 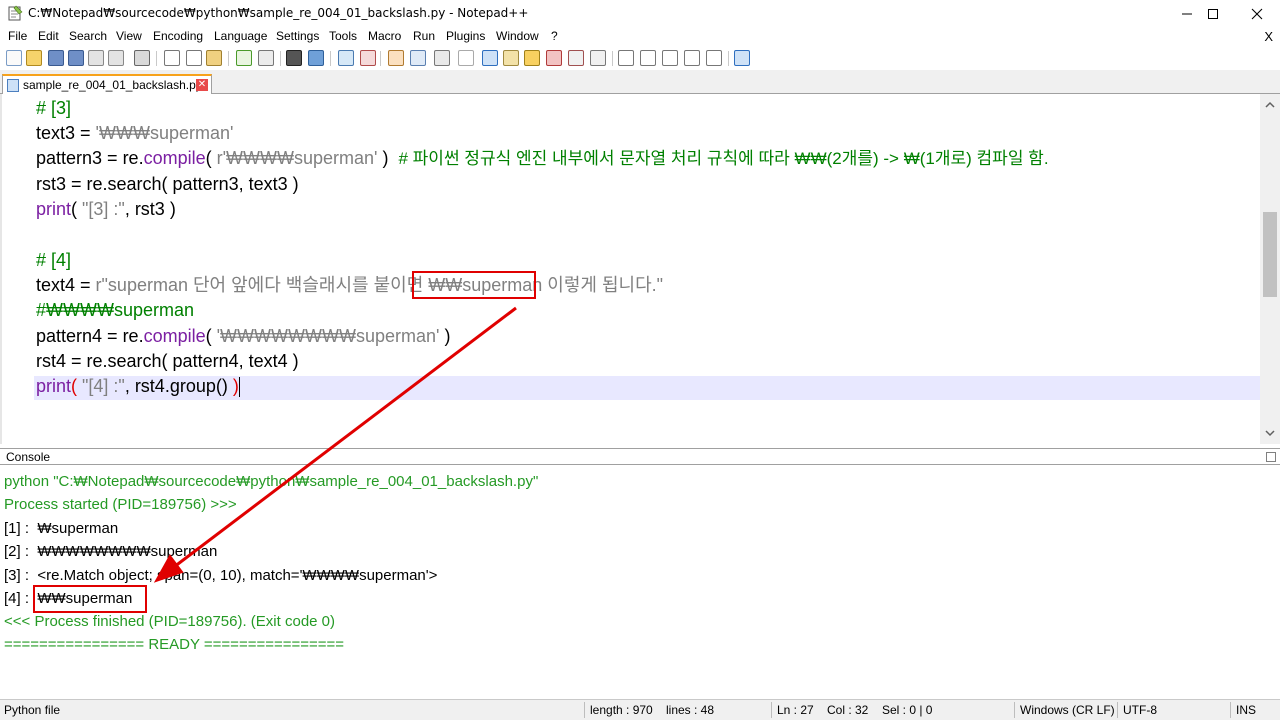 What do you see at coordinates (14, 58) in the screenshot?
I see `new-file-icon` at bounding box center [14, 58].